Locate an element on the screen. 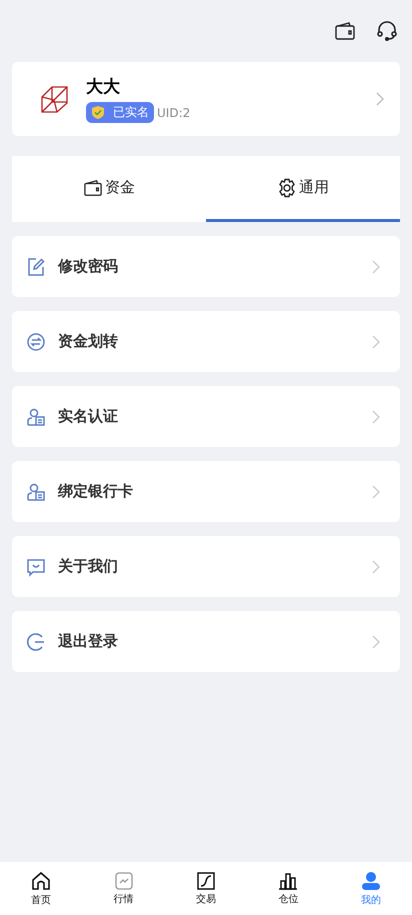  tab: 资金 is located at coordinates (109, 189).